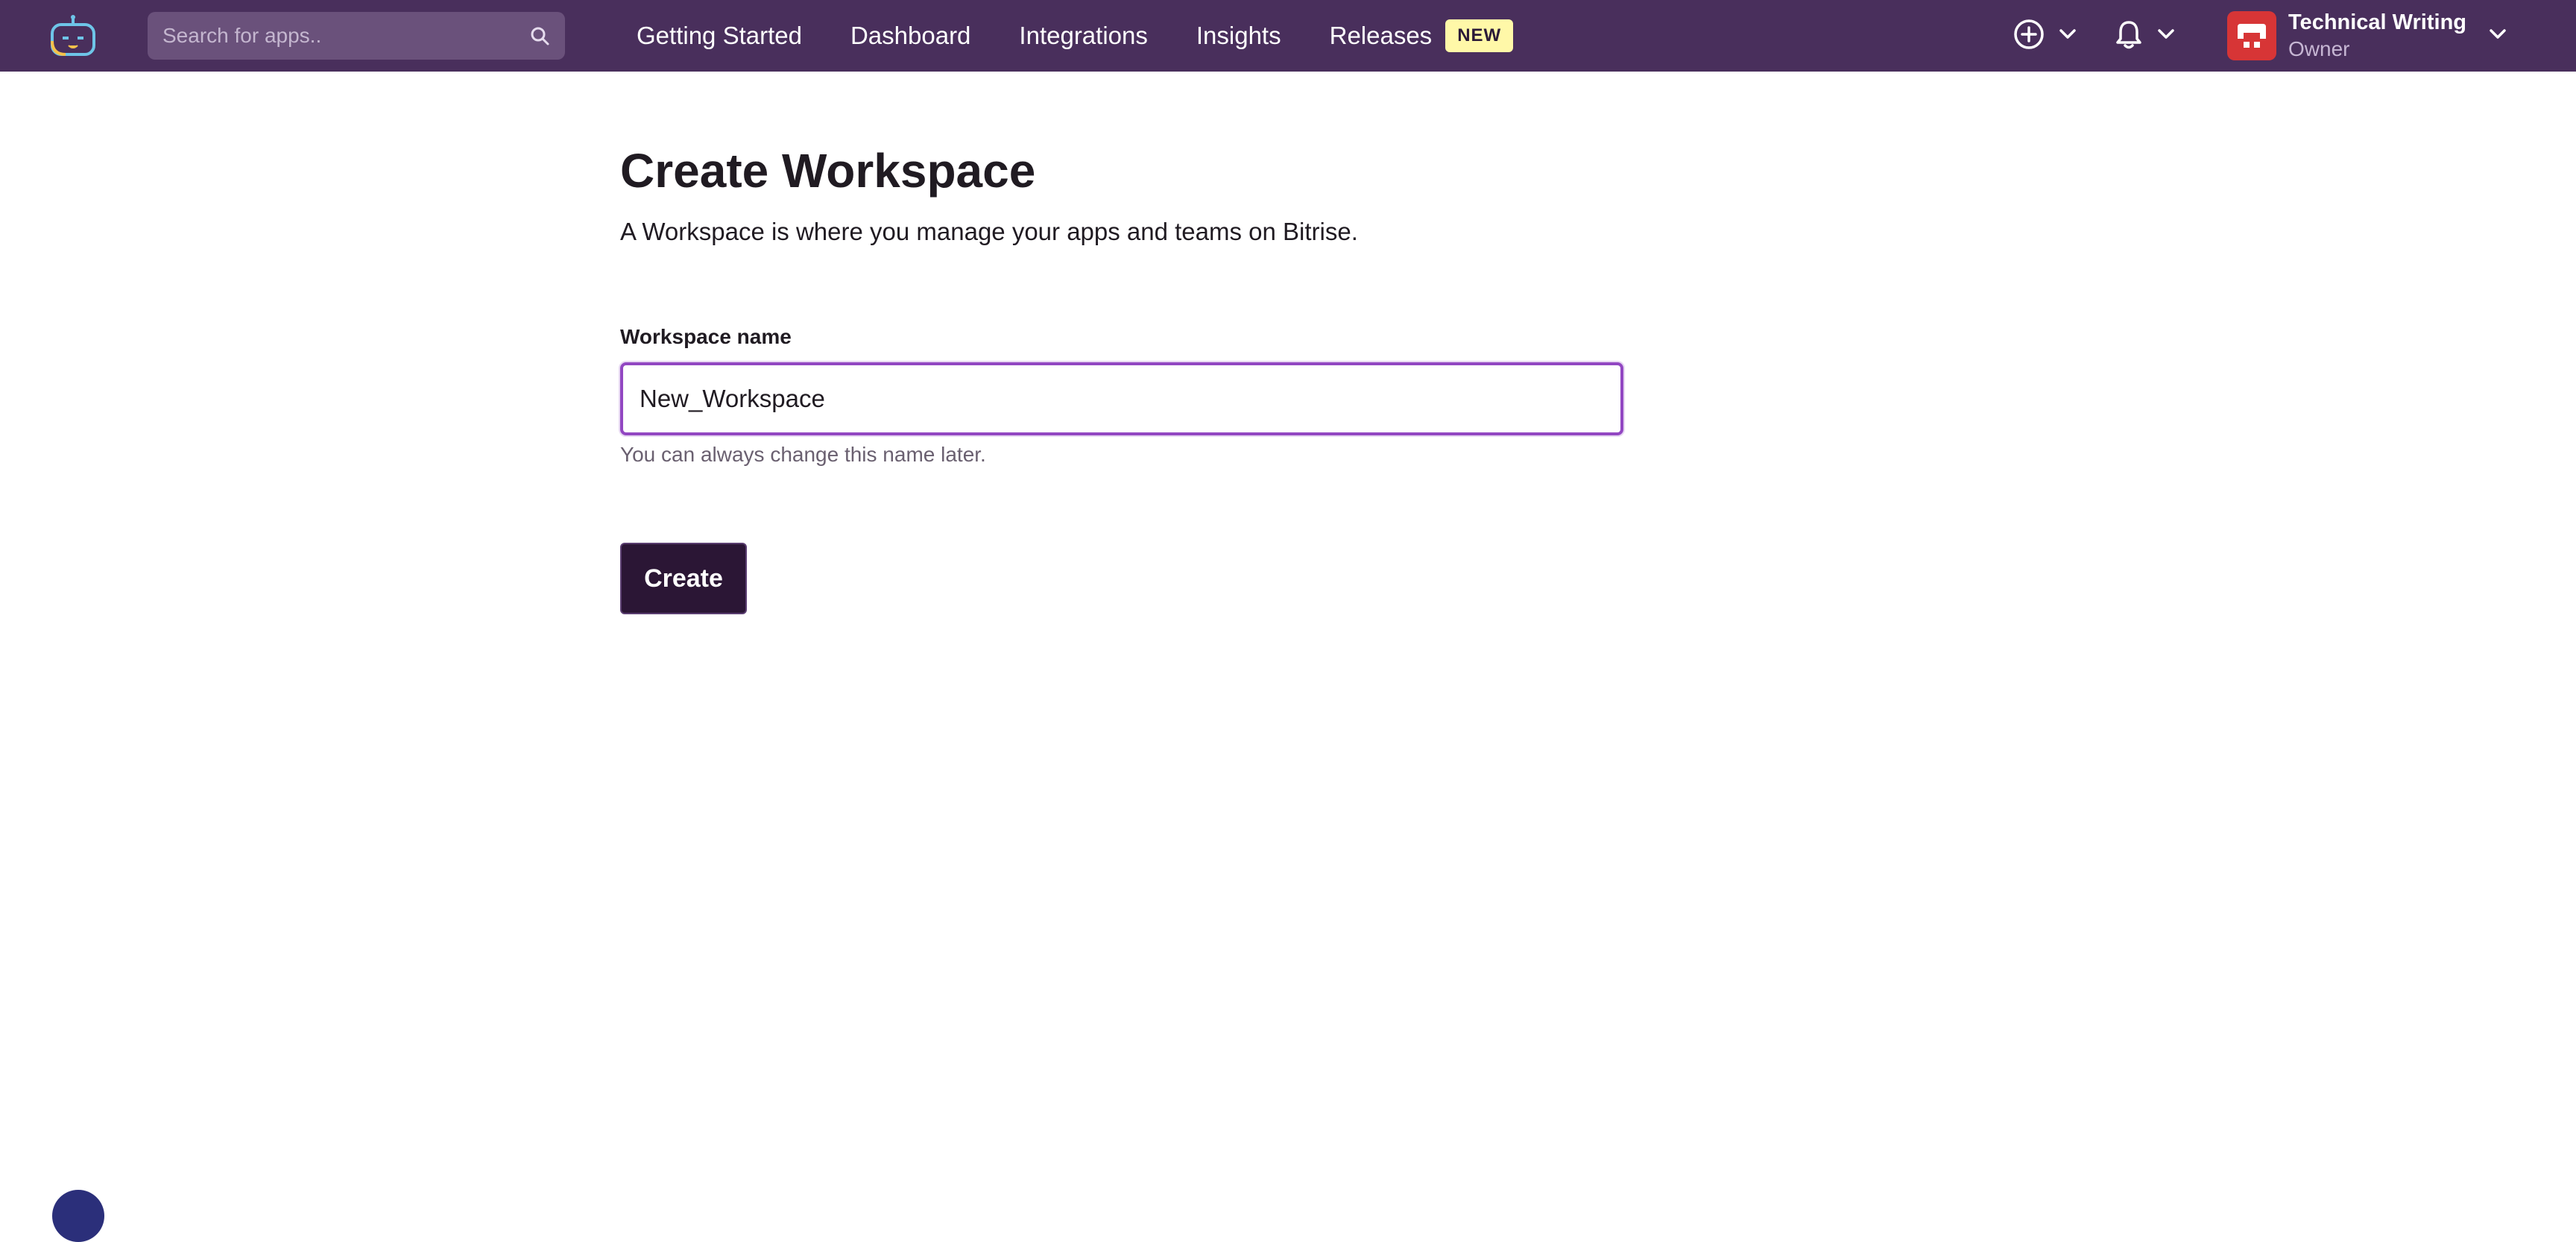 This screenshot has height=1242, width=2576. Describe the element at coordinates (1083, 36) in the screenshot. I see `nav-integrations: Integrations` at that location.